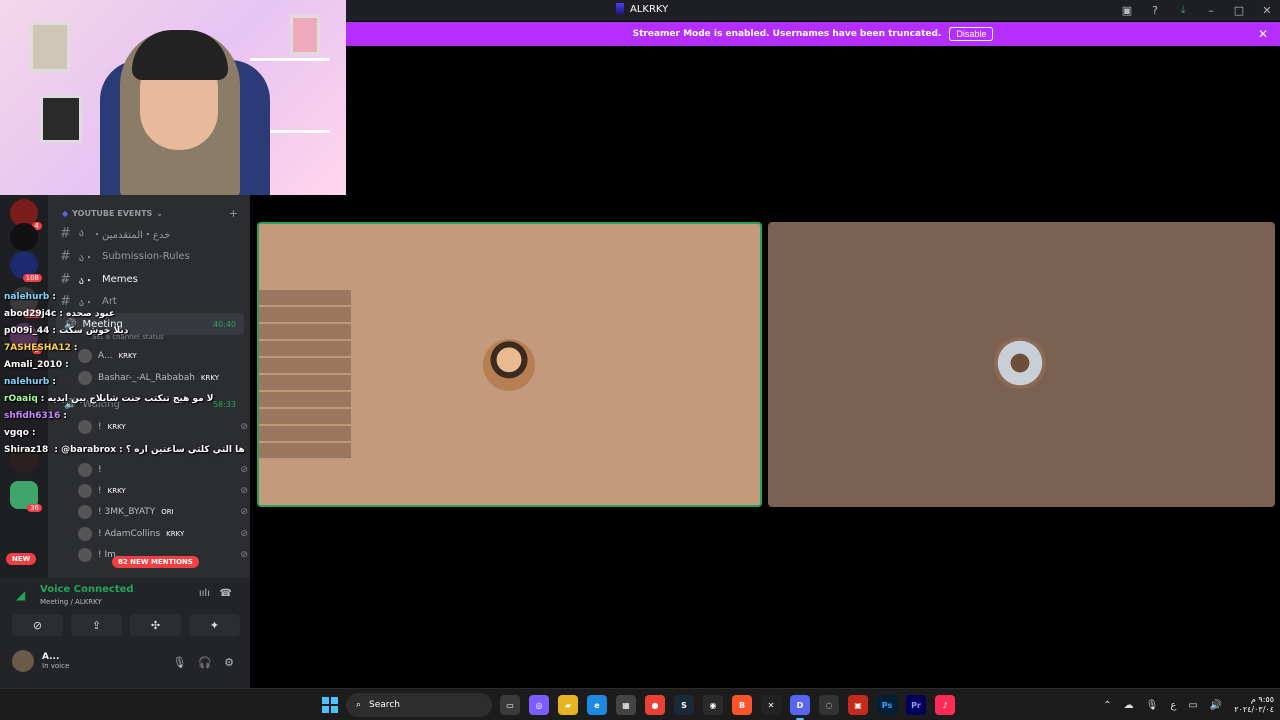 The image size is (1280, 720). What do you see at coordinates (626, 705) in the screenshot?
I see `store-icon: ▦` at bounding box center [626, 705].